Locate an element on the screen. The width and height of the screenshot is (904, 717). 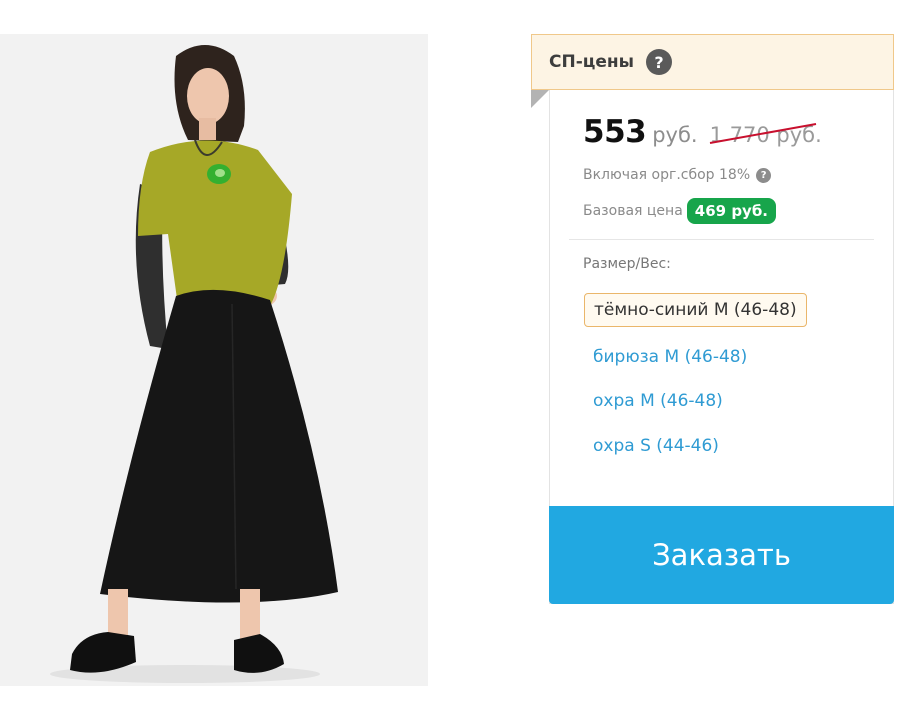
sp-prices-header: СП-цены ? is located at coordinates (712, 62).